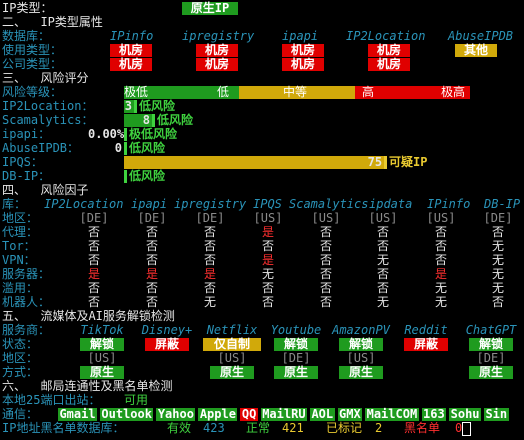  What do you see at coordinates (232, 330) in the screenshot?
I see `stream-service-netflix: Netflix` at bounding box center [232, 330].